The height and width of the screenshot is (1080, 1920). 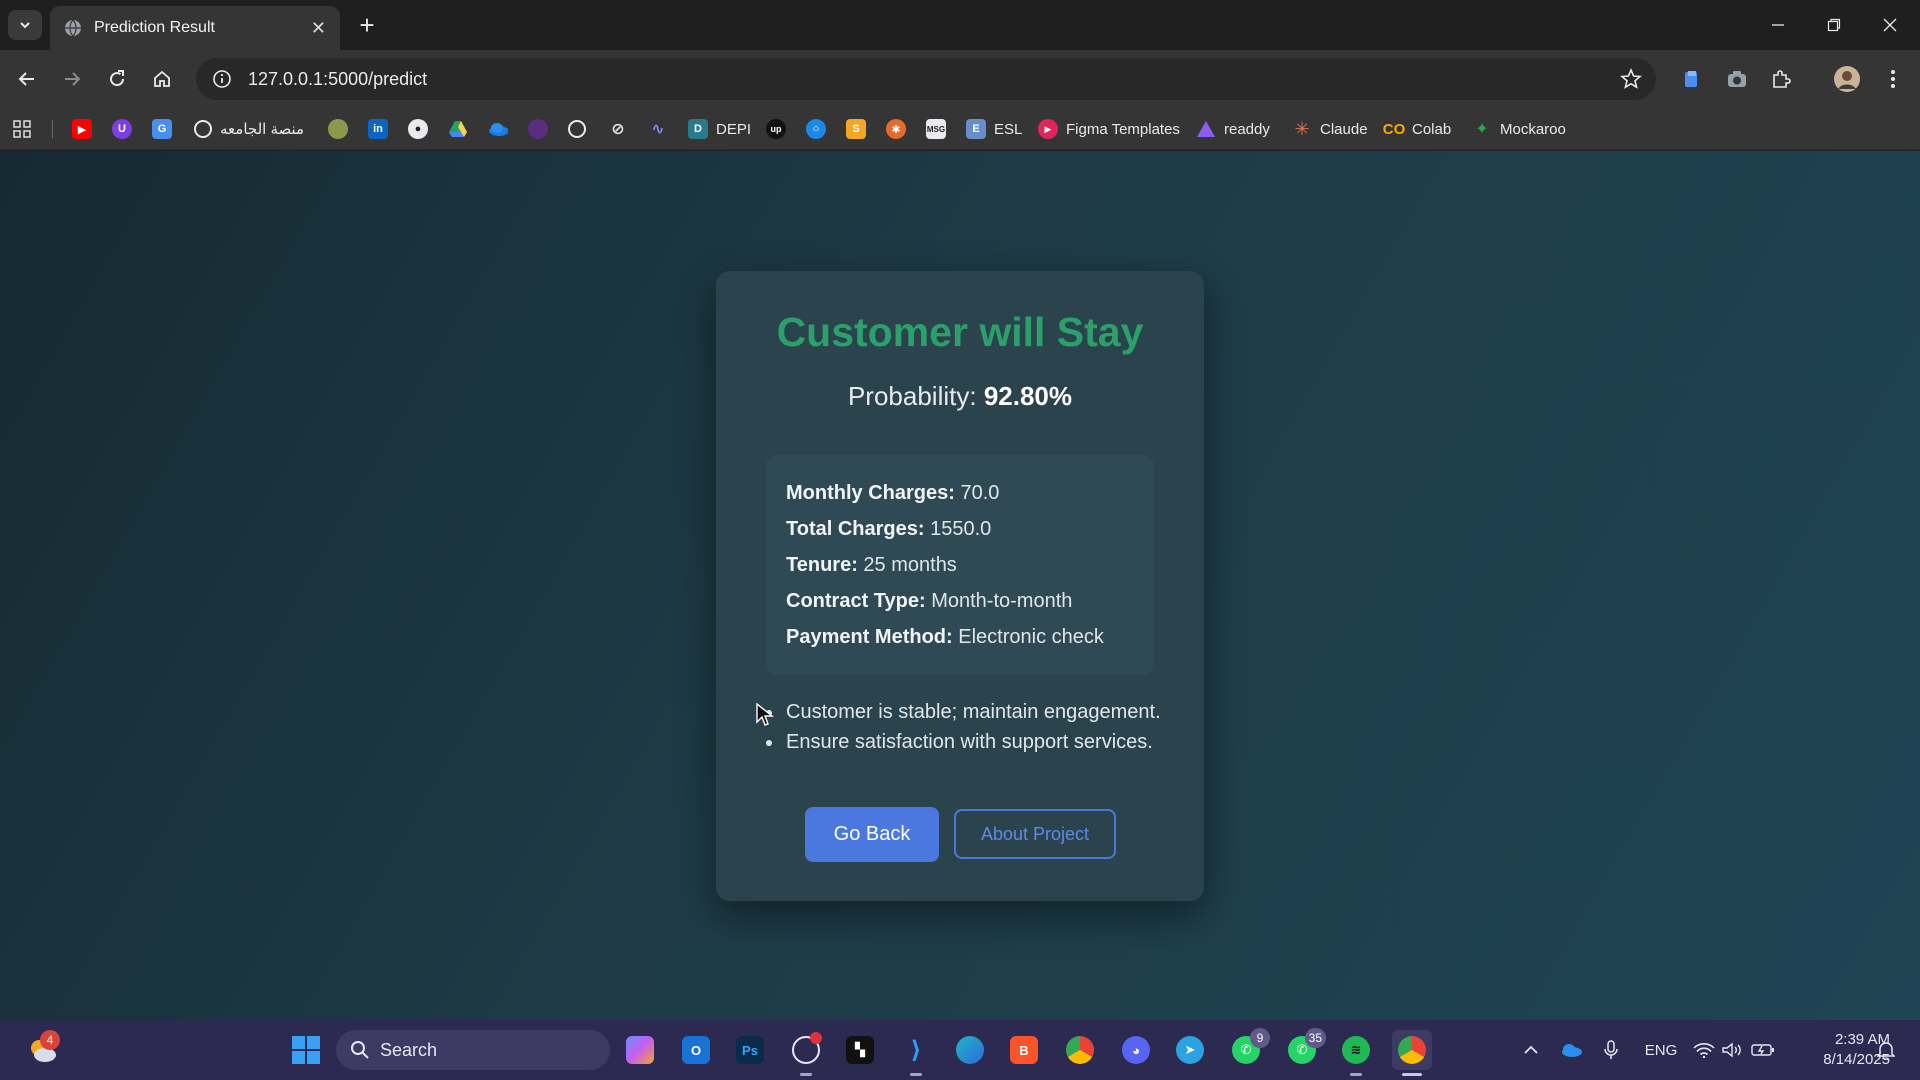 What do you see at coordinates (50, 1040) in the screenshot?
I see `weather-badge: 4` at bounding box center [50, 1040].